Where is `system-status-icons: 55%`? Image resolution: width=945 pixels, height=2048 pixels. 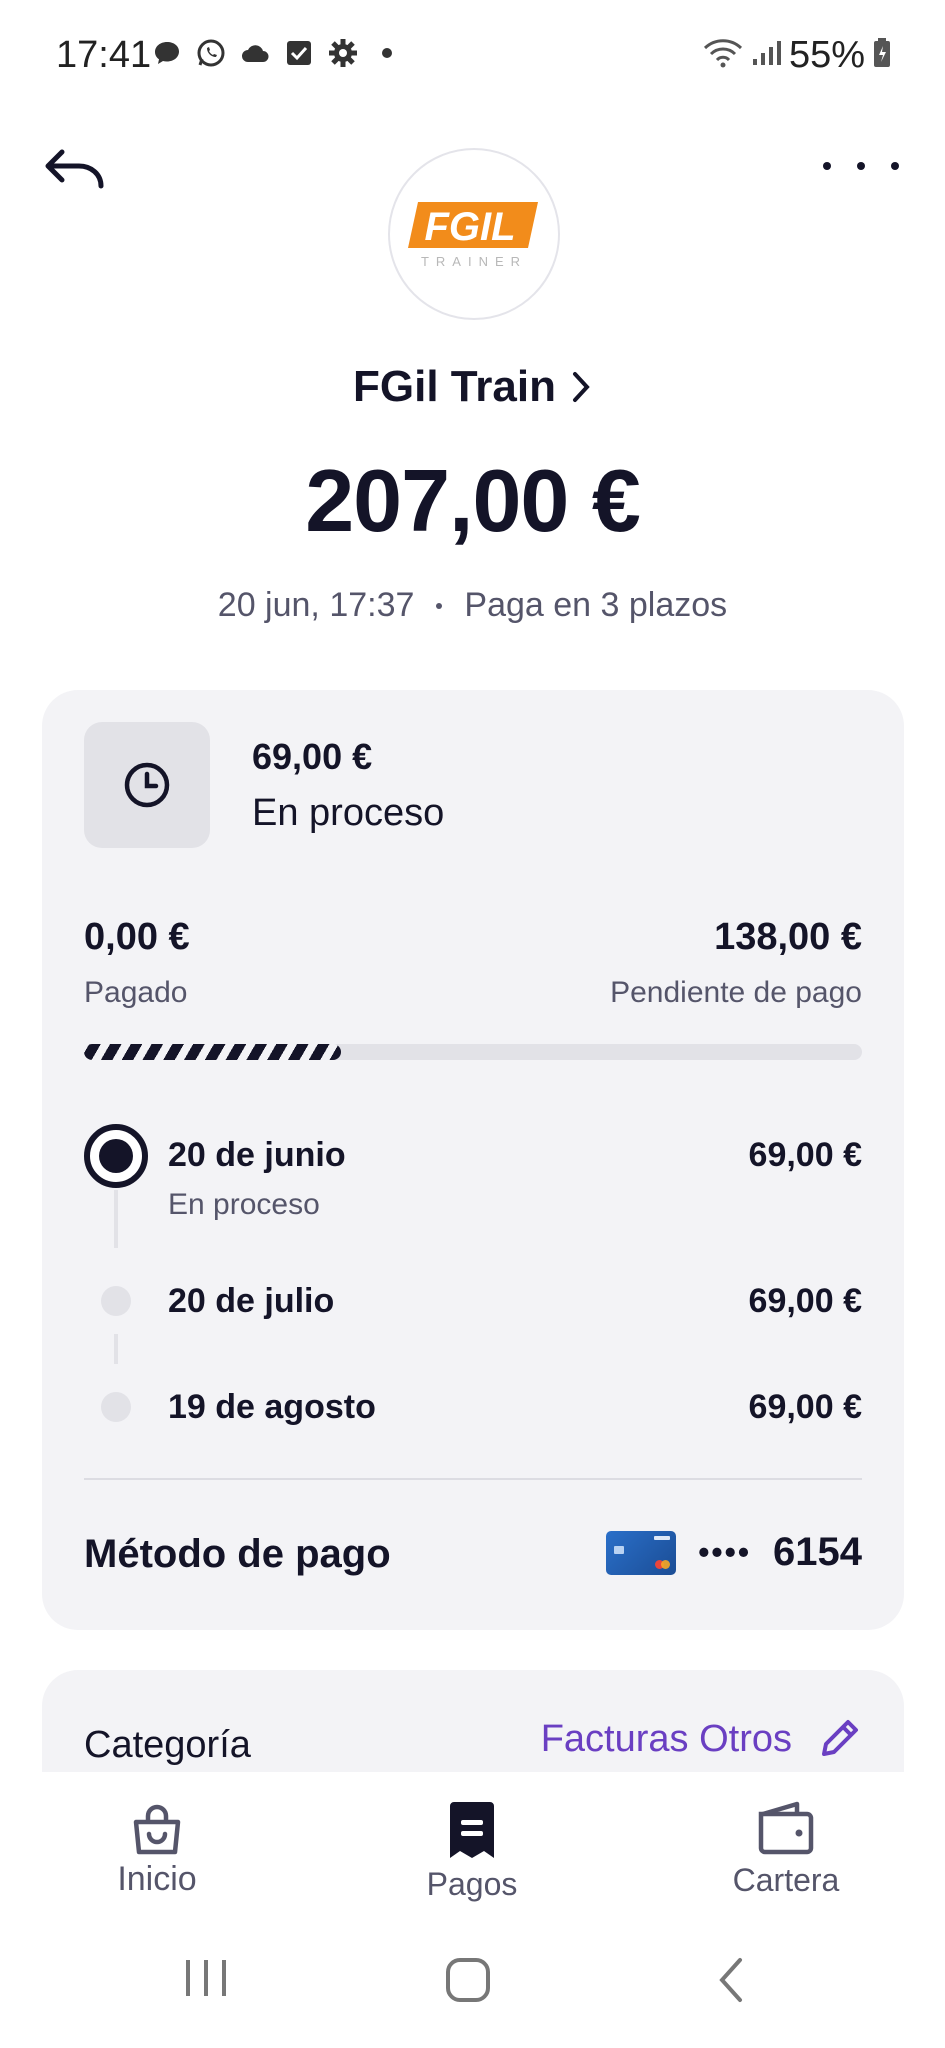 system-status-icons: 55% is located at coordinates (797, 55).